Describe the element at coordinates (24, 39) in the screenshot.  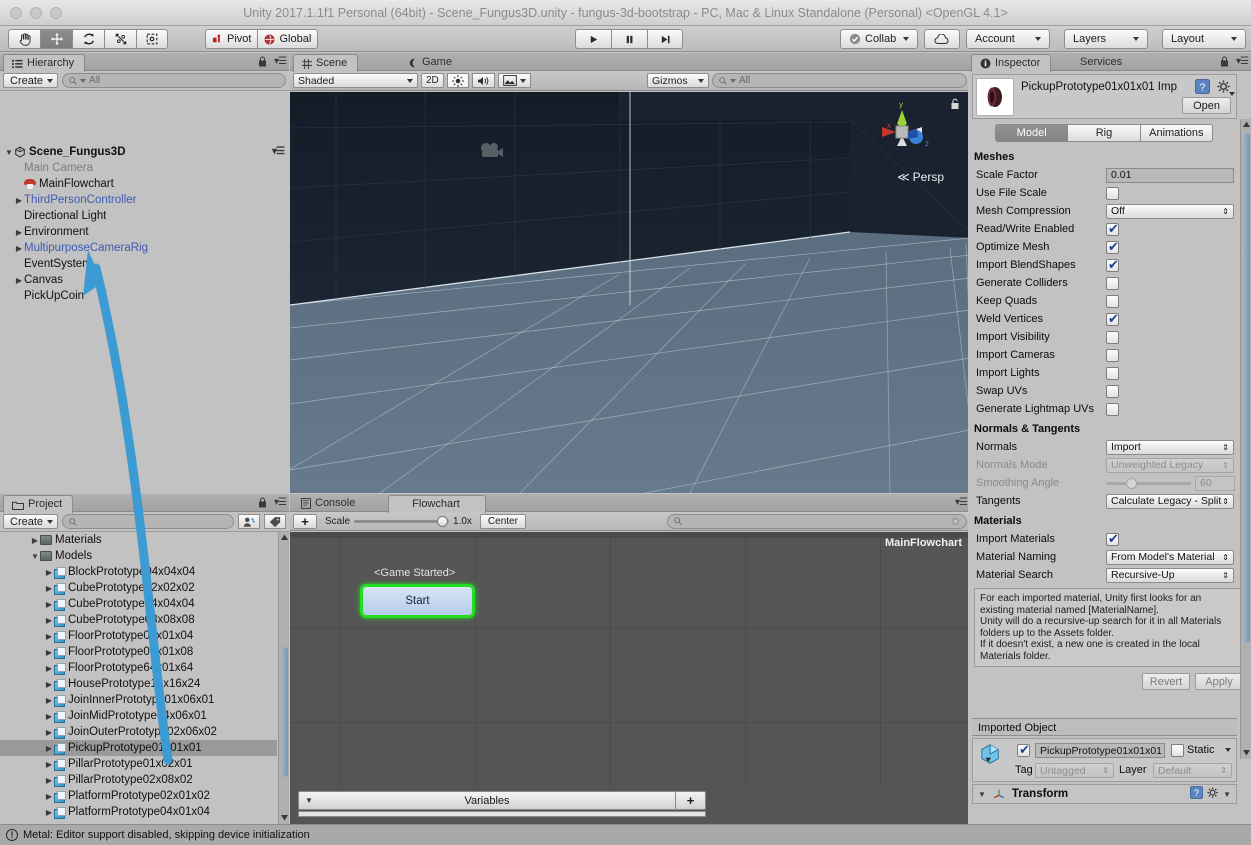
I see `hand-tool-button` at that location.